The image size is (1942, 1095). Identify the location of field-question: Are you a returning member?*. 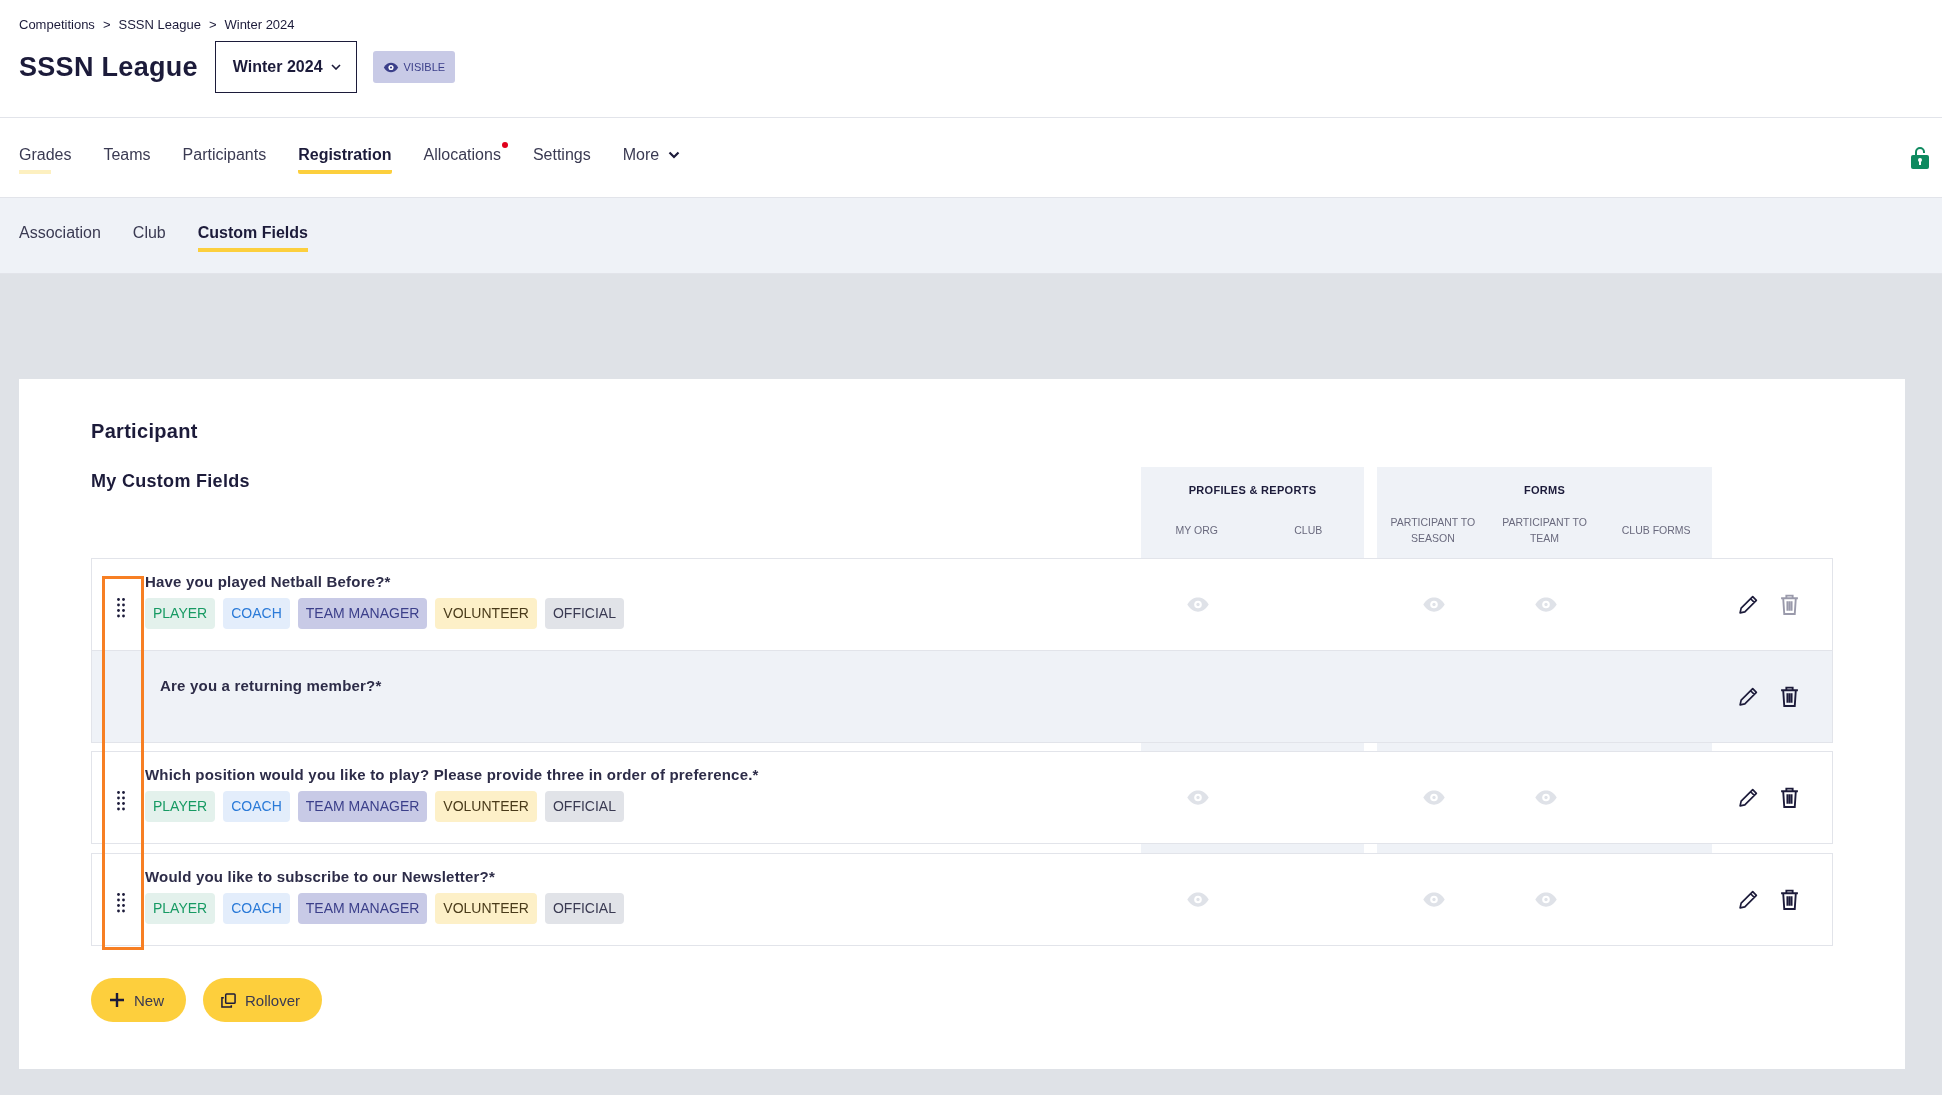
(271, 685).